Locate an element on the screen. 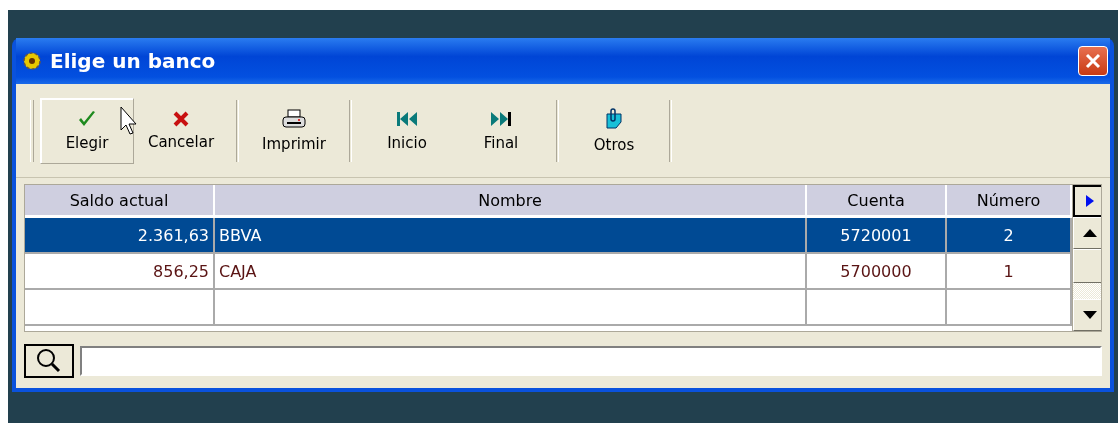 This screenshot has width=1118, height=423. table-cell: 5700000 is located at coordinates (877, 272).